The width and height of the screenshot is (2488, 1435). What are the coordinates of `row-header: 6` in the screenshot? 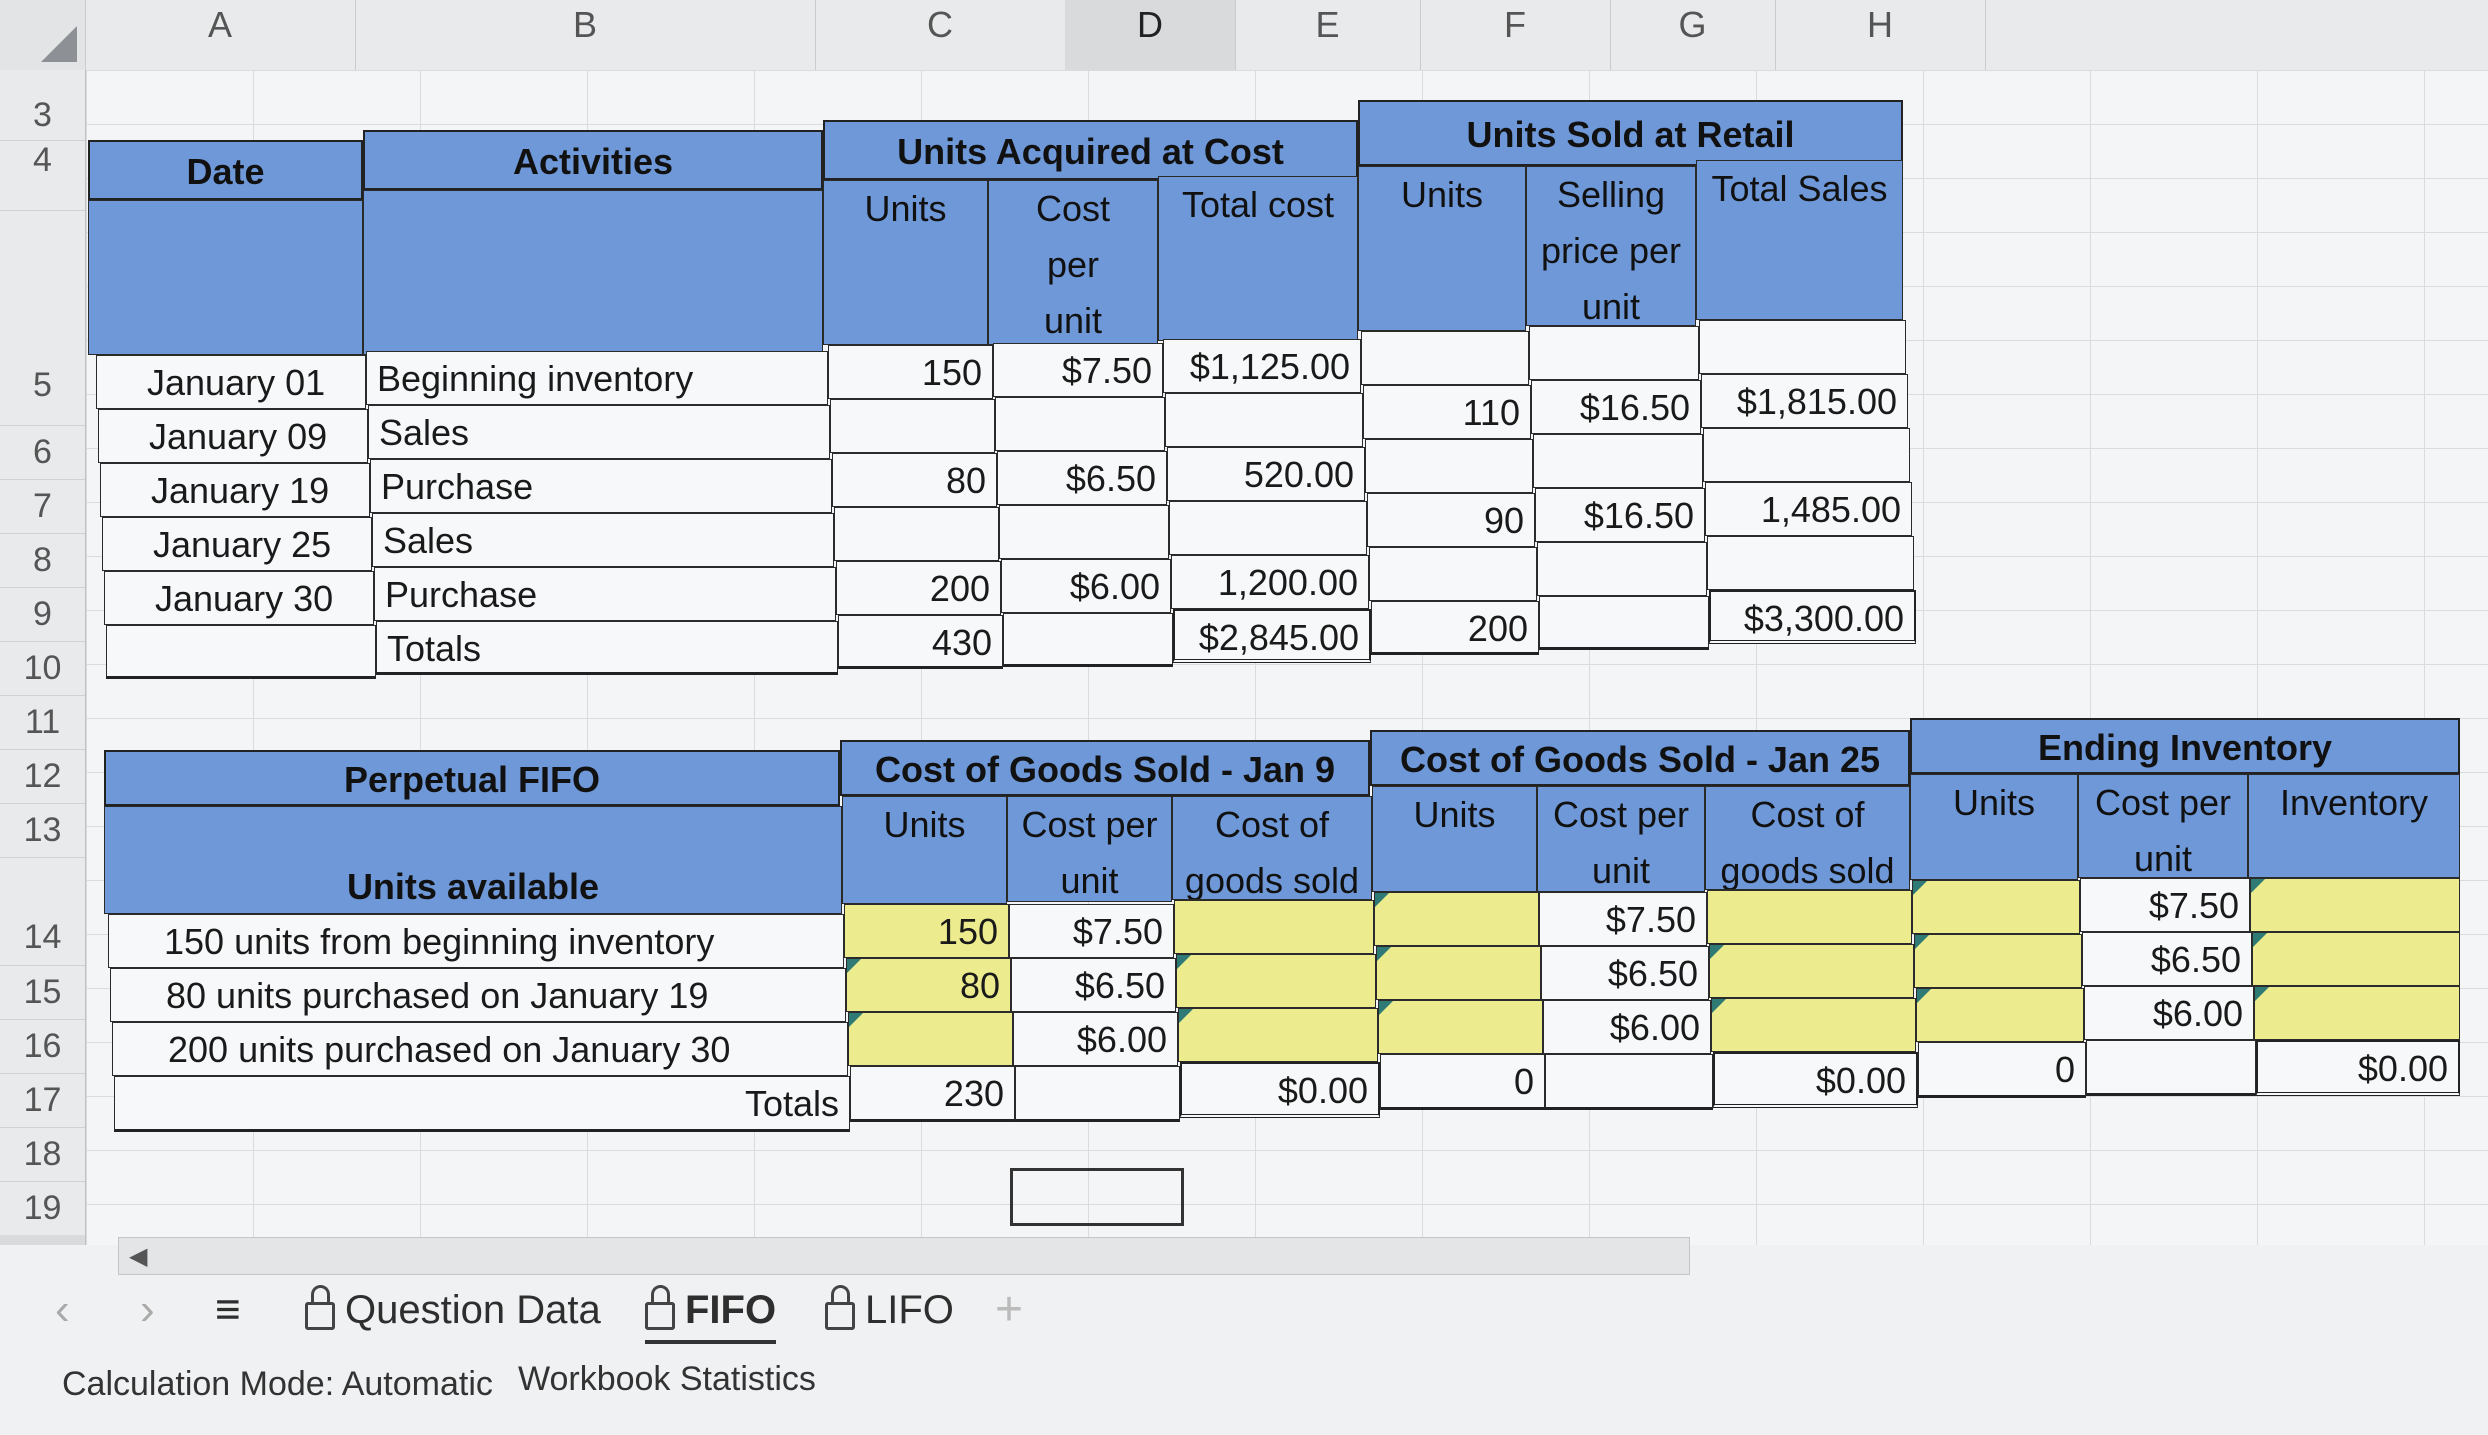 It's located at (42, 452).